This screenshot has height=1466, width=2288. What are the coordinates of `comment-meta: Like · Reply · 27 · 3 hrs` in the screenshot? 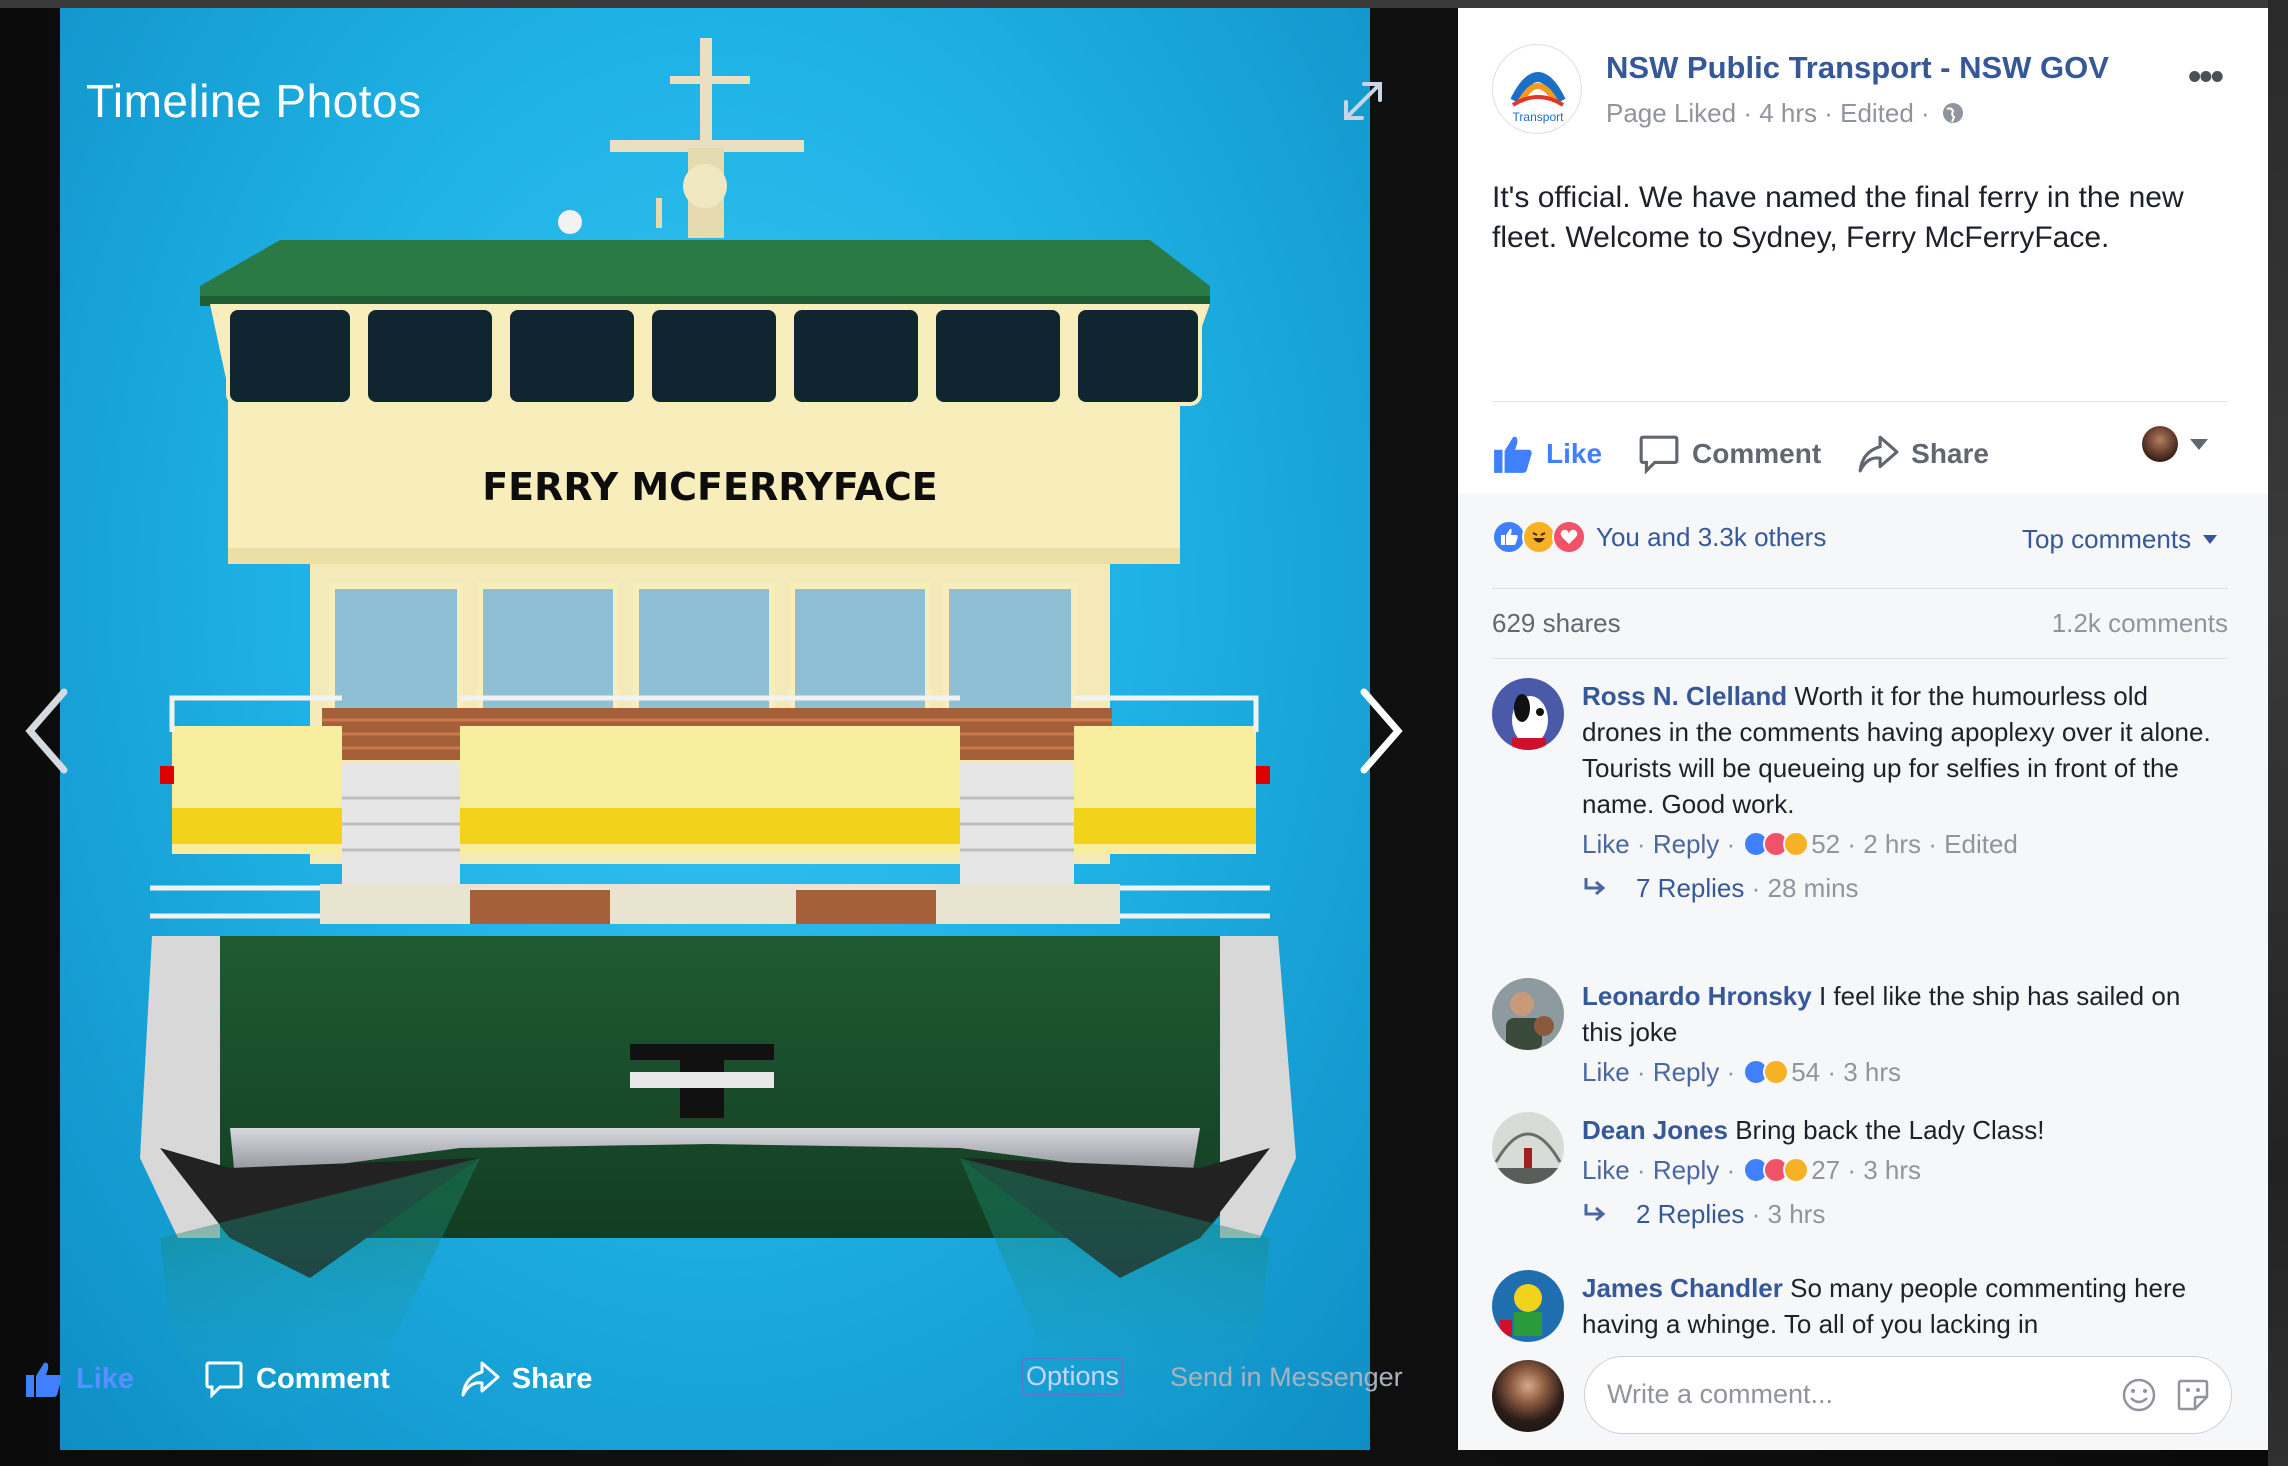 It's located at (1902, 1170).